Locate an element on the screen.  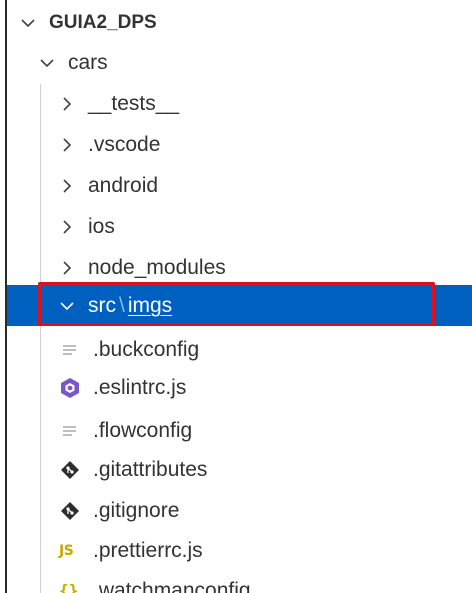
js-icon: JS is located at coordinates (66, 550).